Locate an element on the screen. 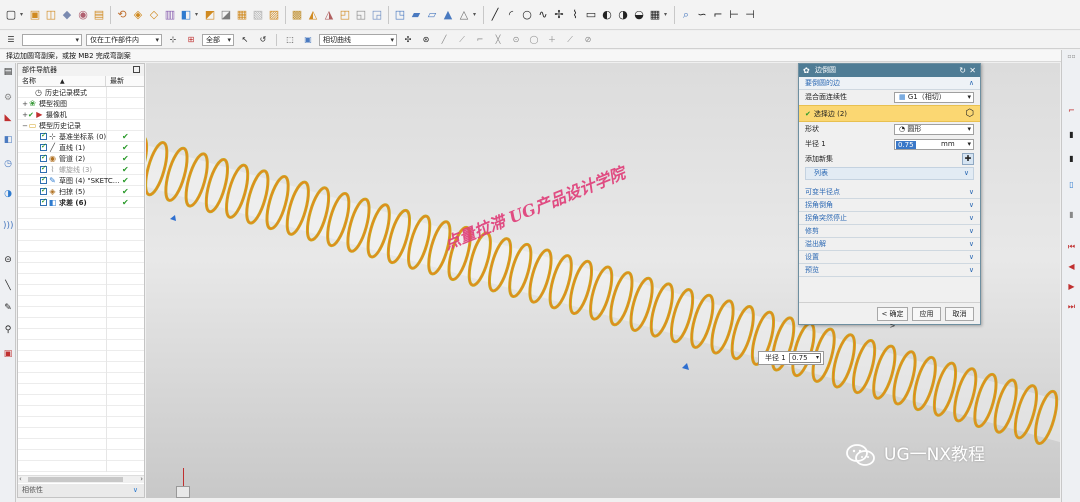  bridge-curve-icon: ▦ is located at coordinates (655, 15).